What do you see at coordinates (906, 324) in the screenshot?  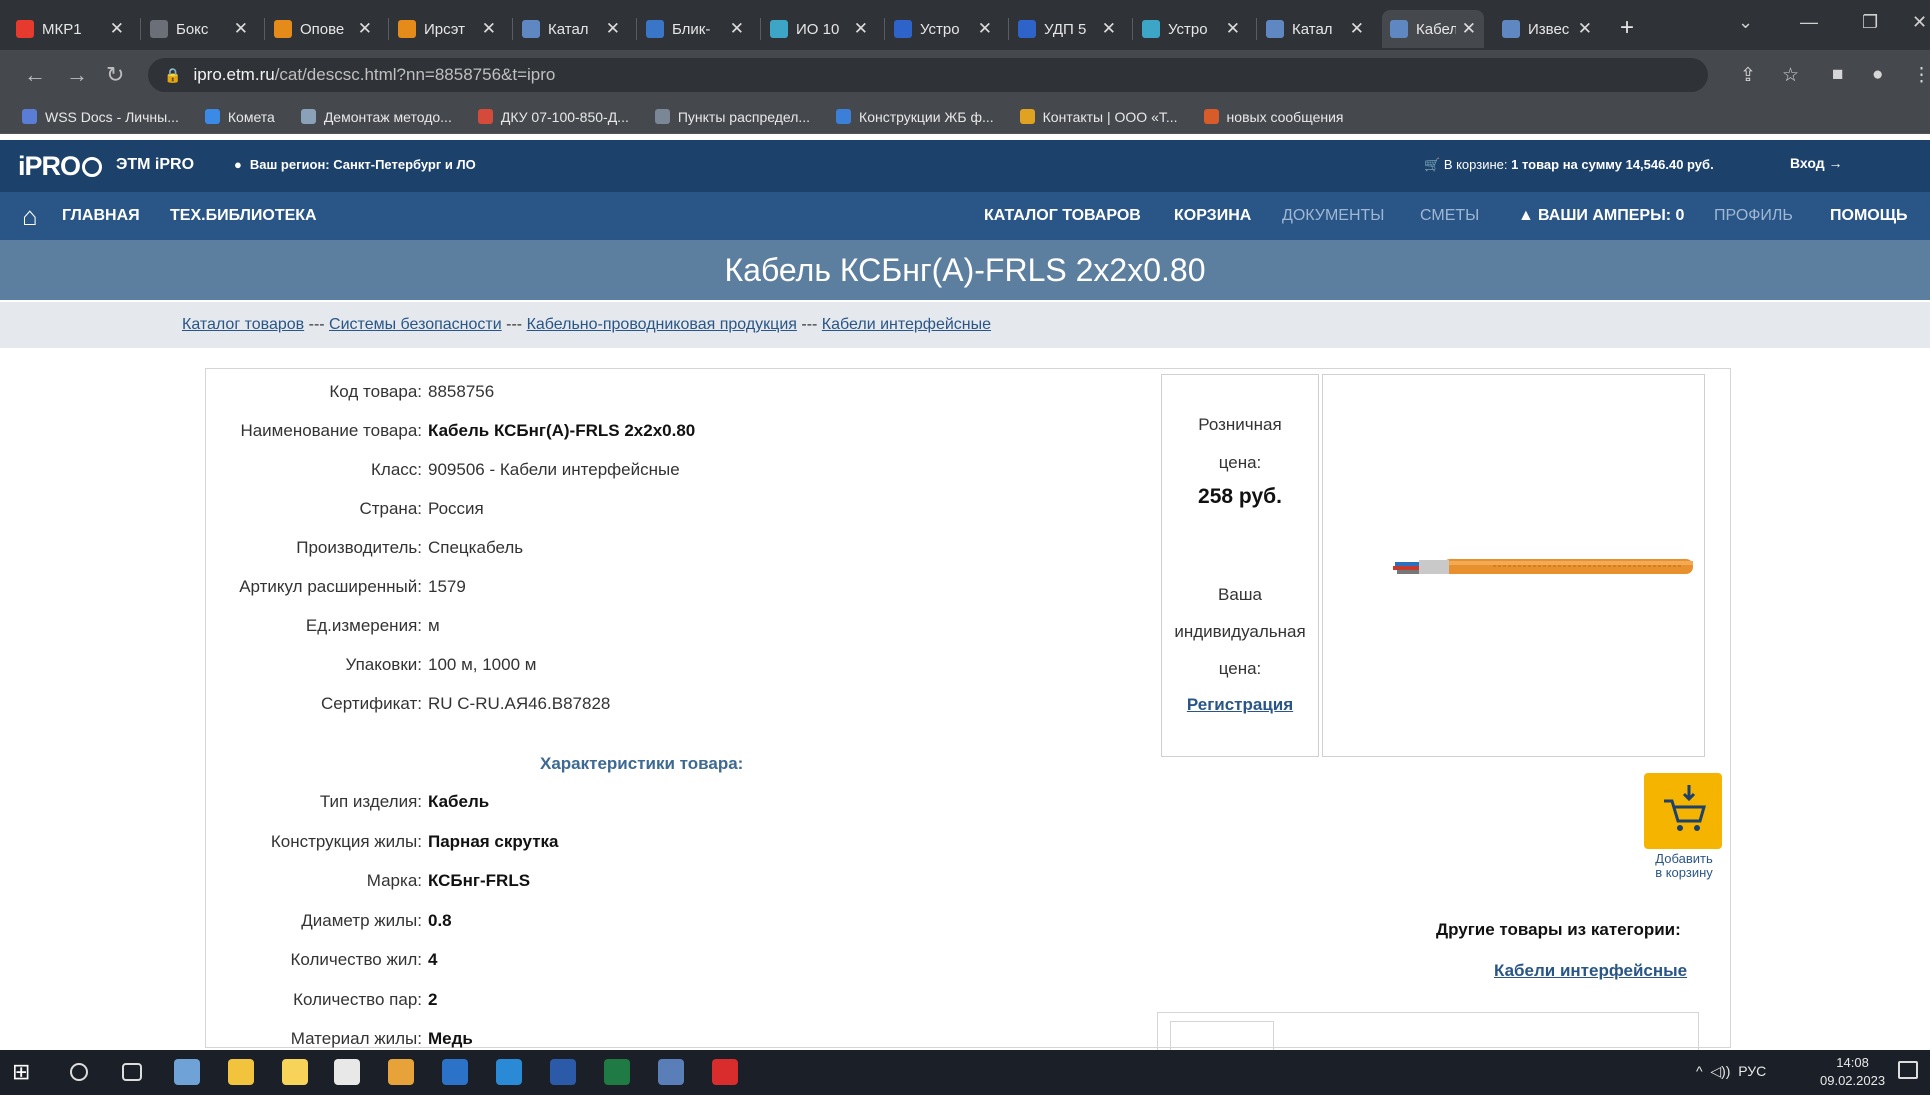 I see `breadcrumb-interface-cables: Кабели интерфейсные` at bounding box center [906, 324].